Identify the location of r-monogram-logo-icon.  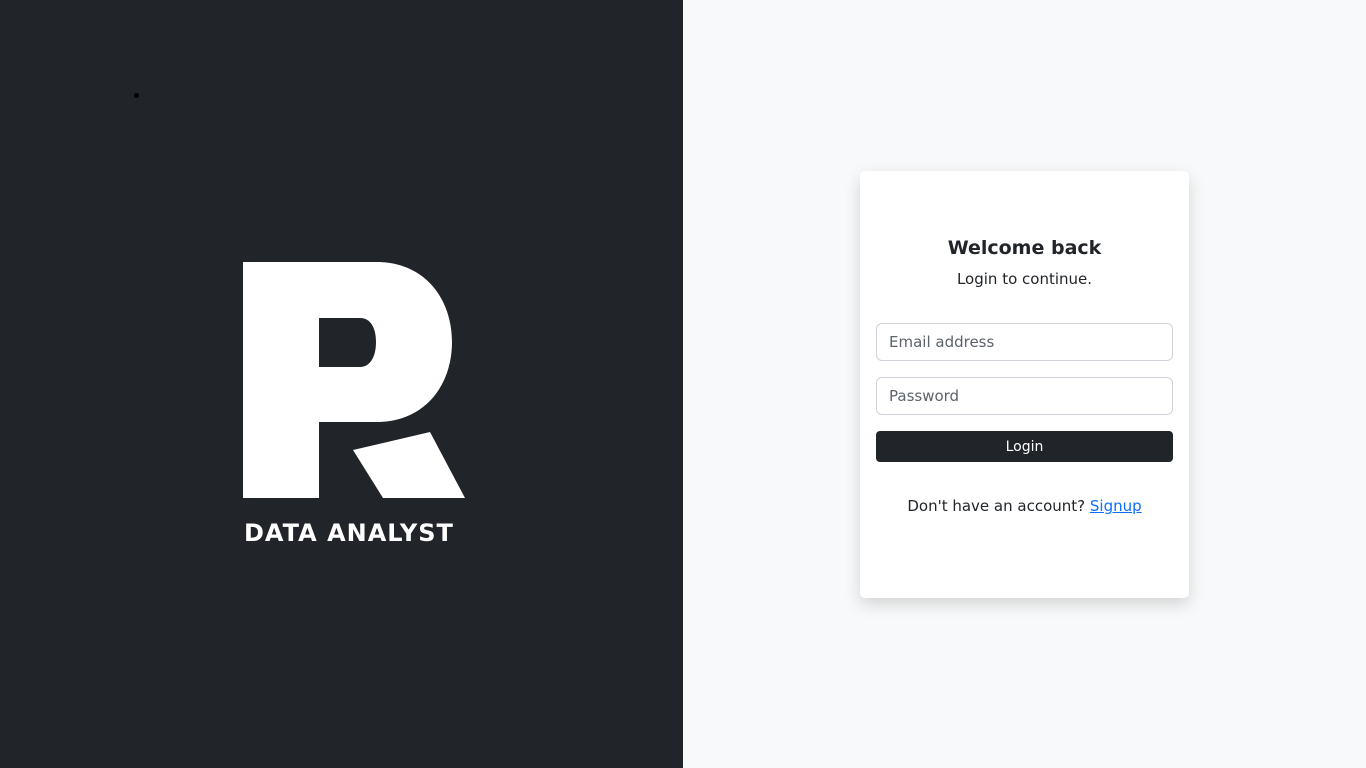
(354, 407).